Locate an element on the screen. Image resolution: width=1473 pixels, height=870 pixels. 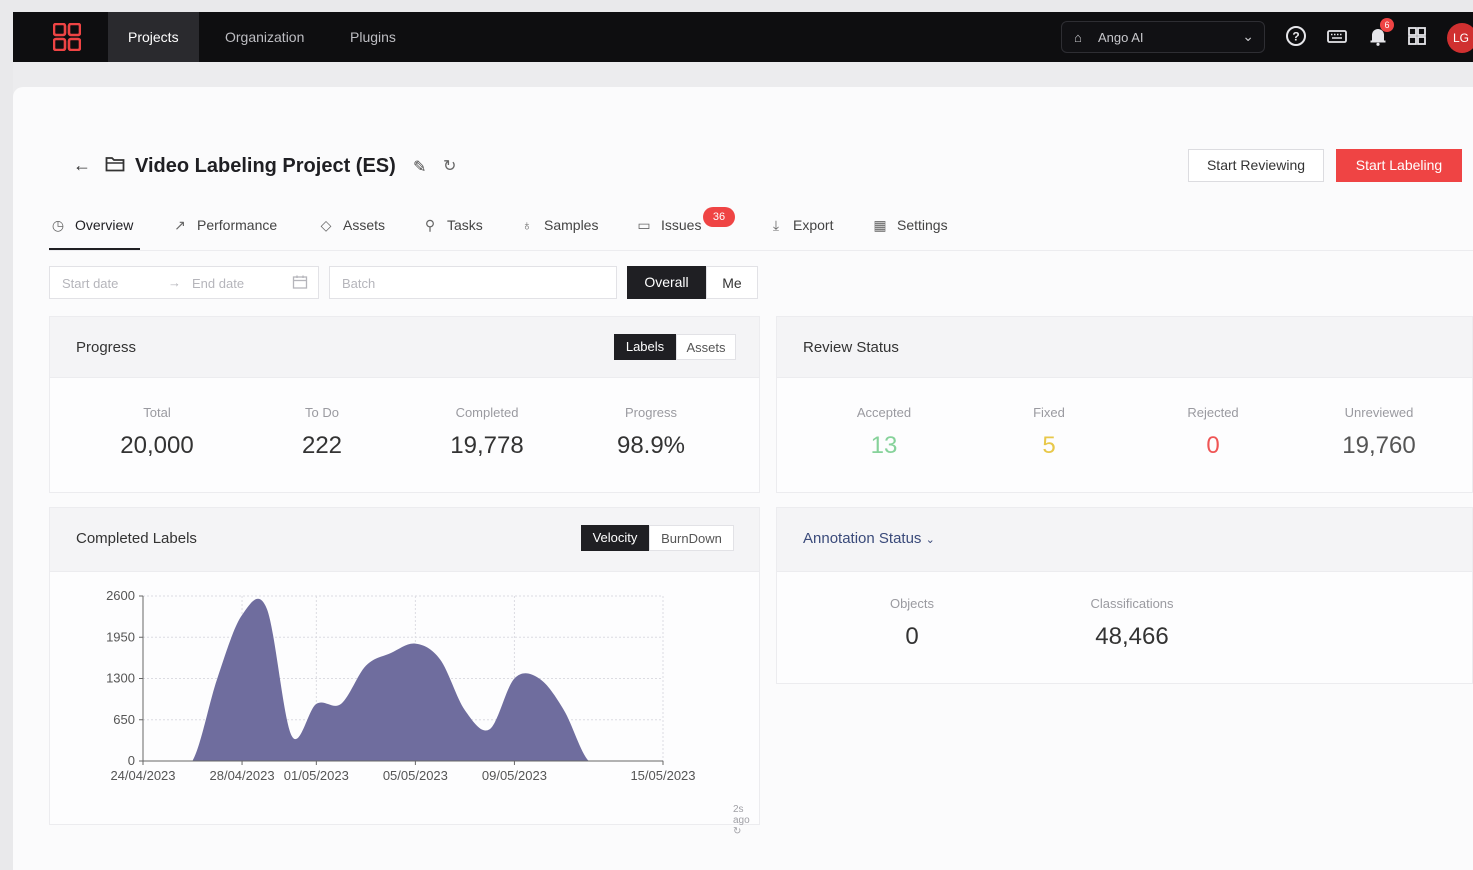
refresh-small-icon: ↻ is located at coordinates (737, 831).